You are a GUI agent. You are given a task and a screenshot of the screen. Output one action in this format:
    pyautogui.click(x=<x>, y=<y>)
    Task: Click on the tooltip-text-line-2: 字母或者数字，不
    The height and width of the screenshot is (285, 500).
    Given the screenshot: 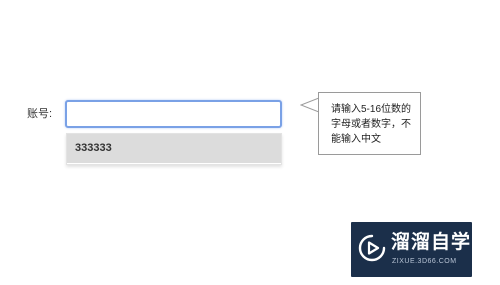 What is the action you would take?
    pyautogui.click(x=371, y=124)
    